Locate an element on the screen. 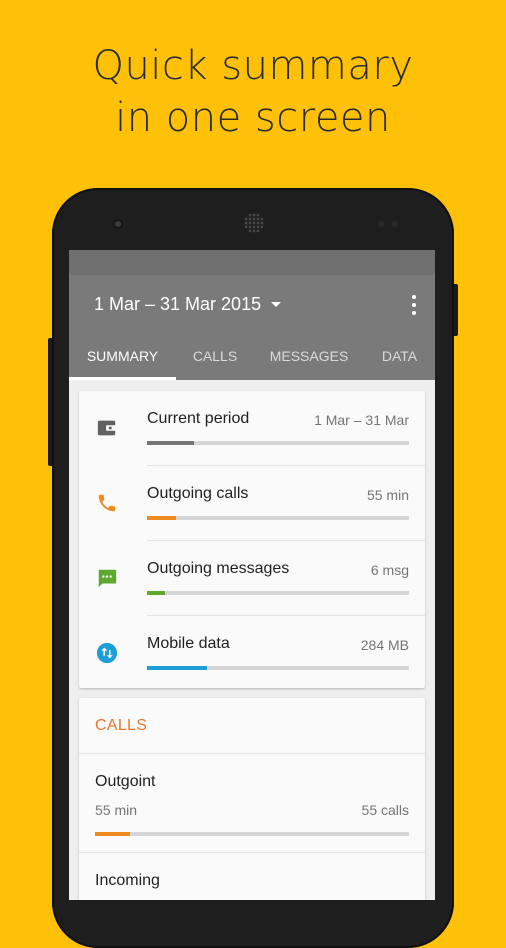 This screenshot has width=506, height=948. dropdown-arrow-icon is located at coordinates (276, 304).